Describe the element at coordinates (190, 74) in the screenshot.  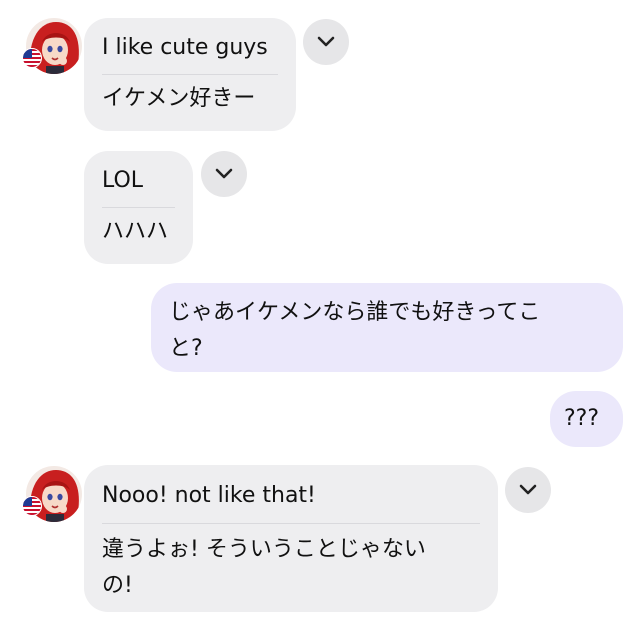
I see `message-bubble-incoming: I like cute guys イケメン好きー` at that location.